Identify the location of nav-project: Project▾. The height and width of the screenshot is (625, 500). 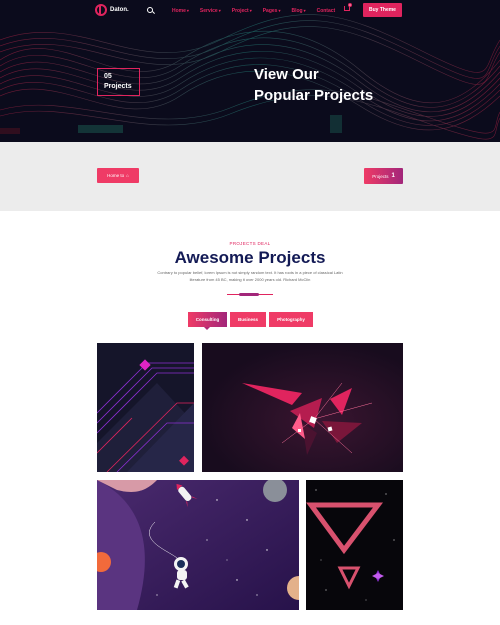
(242, 11).